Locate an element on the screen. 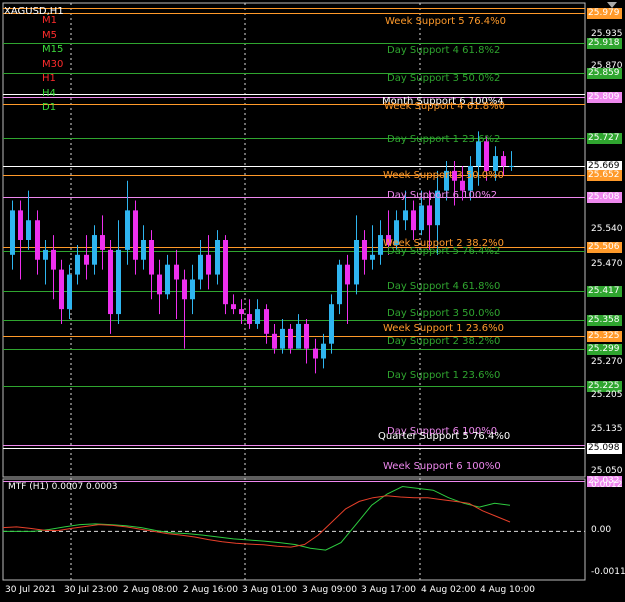 The image size is (625, 602). timeframe-m15: M15 is located at coordinates (53, 49).